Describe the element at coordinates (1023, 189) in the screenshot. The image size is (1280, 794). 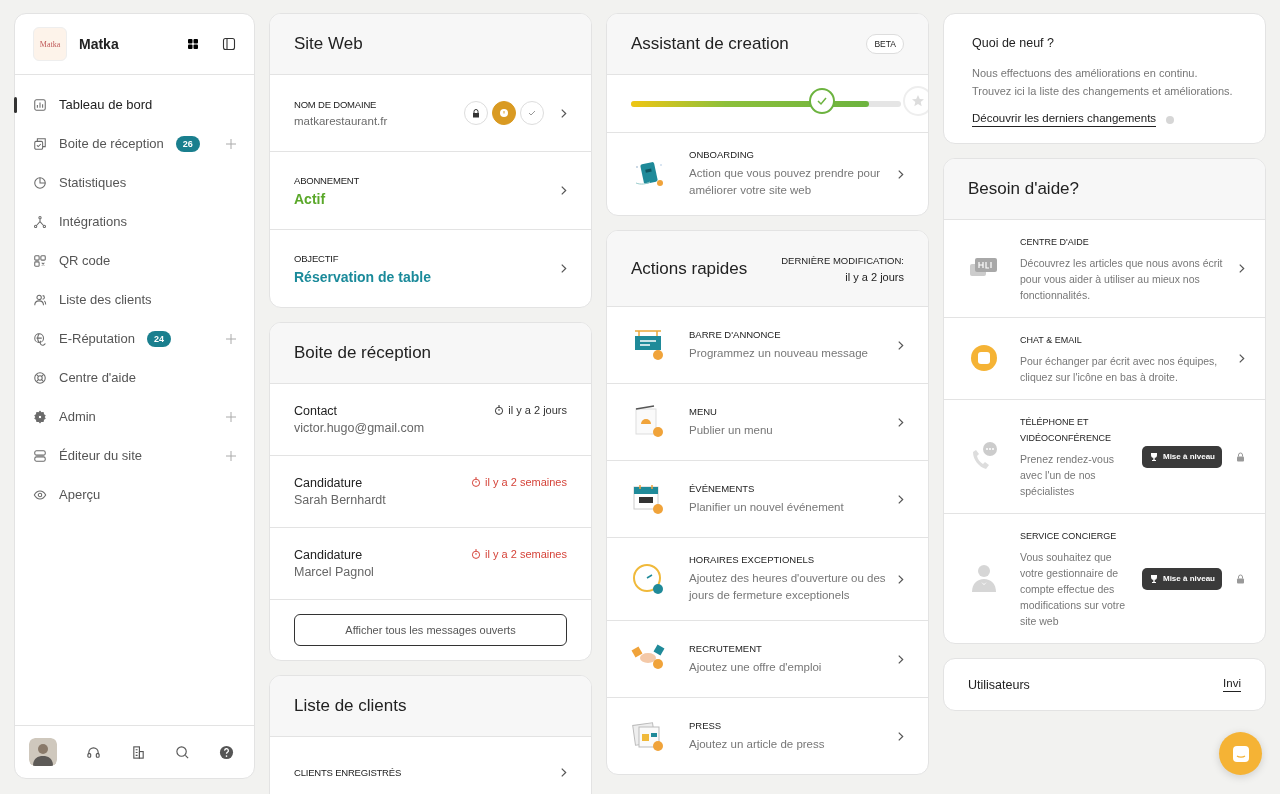
I see `card-title: Besoin d'aide?` at that location.